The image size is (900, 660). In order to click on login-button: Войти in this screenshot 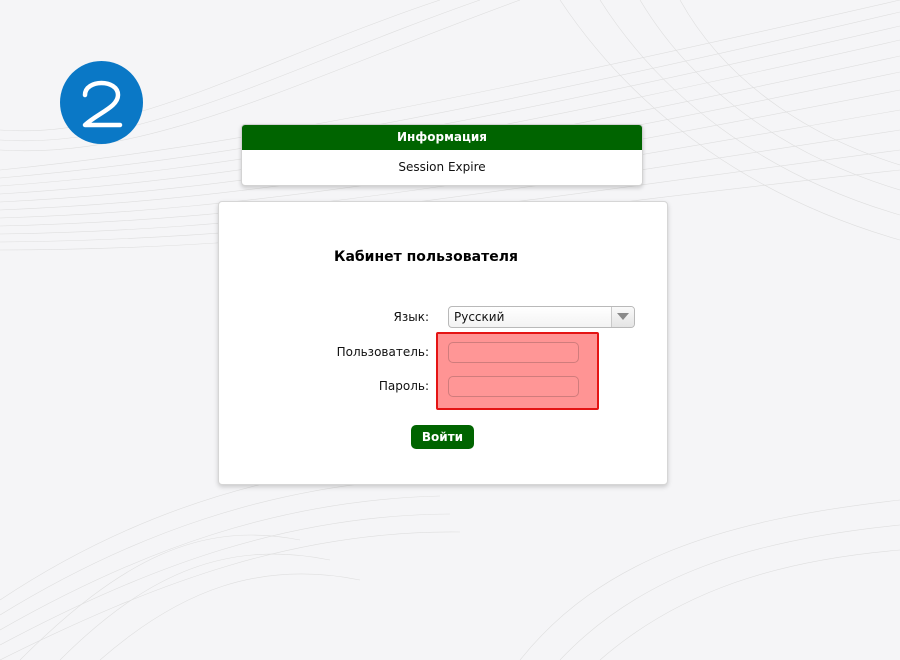, I will do `click(442, 437)`.